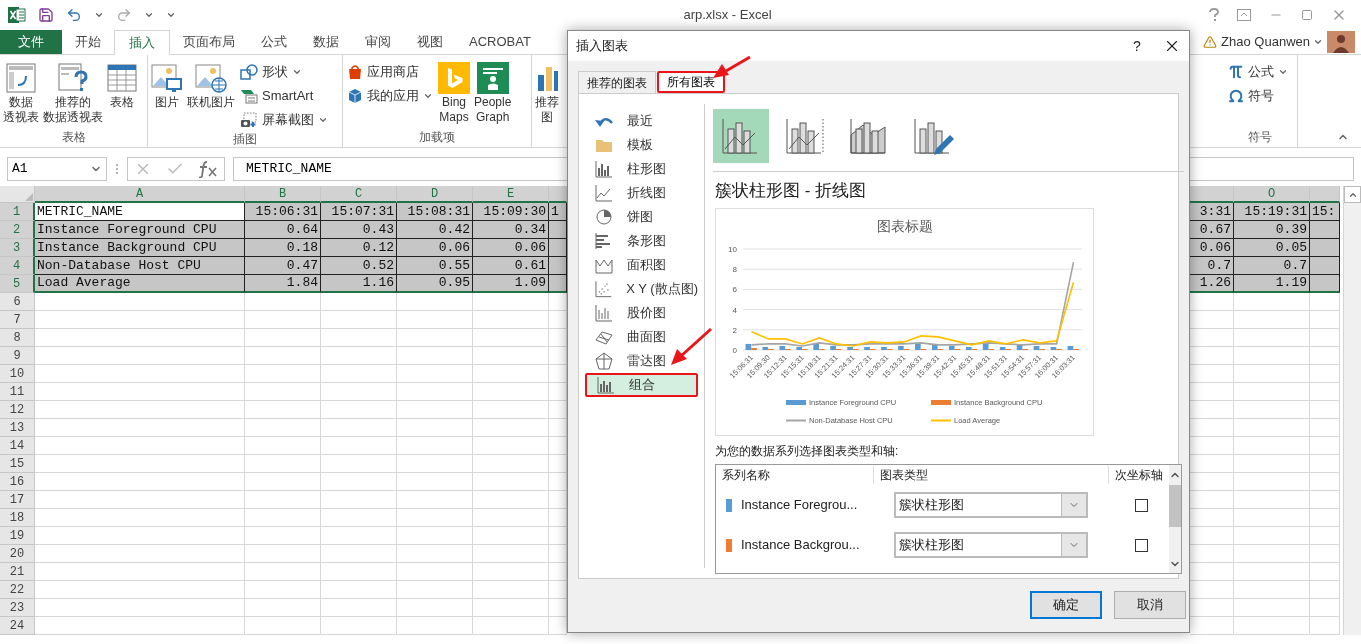  I want to click on ribbon-button: 表格, so click(122, 84).